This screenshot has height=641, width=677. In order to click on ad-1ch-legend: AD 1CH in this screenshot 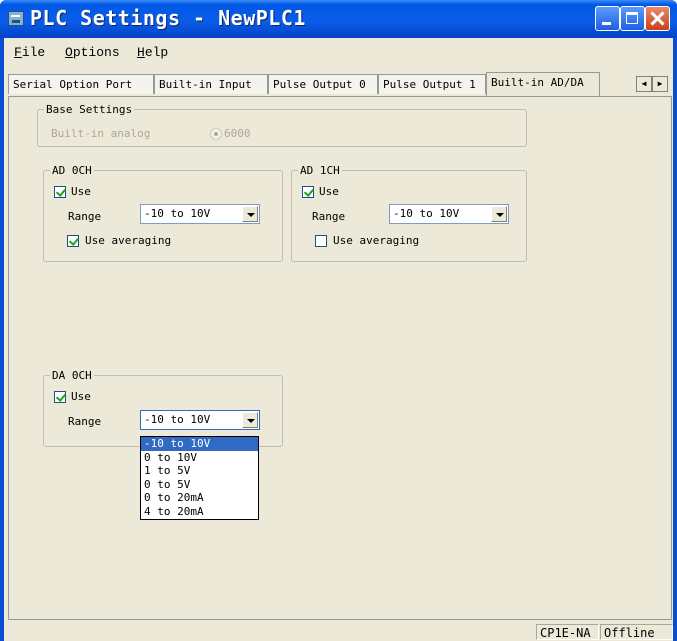, I will do `click(320, 170)`.